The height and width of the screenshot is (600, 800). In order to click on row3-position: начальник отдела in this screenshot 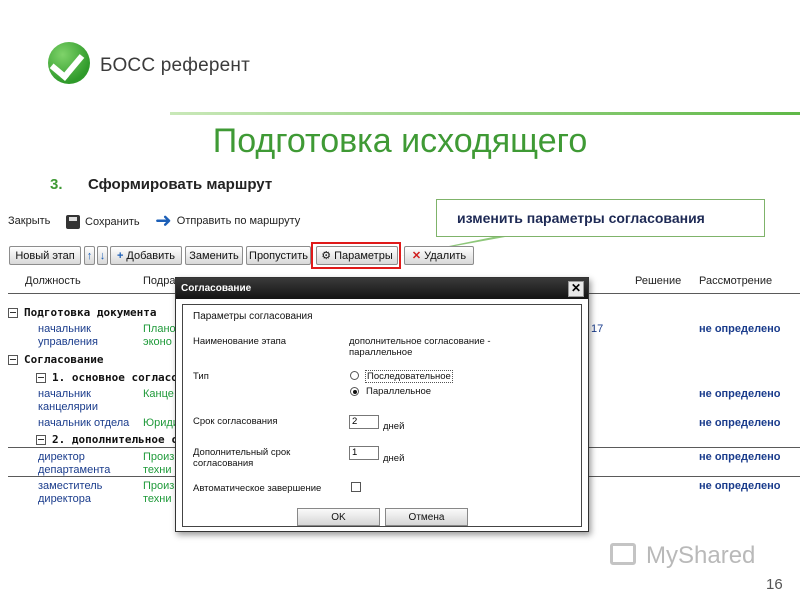, I will do `click(83, 423)`.